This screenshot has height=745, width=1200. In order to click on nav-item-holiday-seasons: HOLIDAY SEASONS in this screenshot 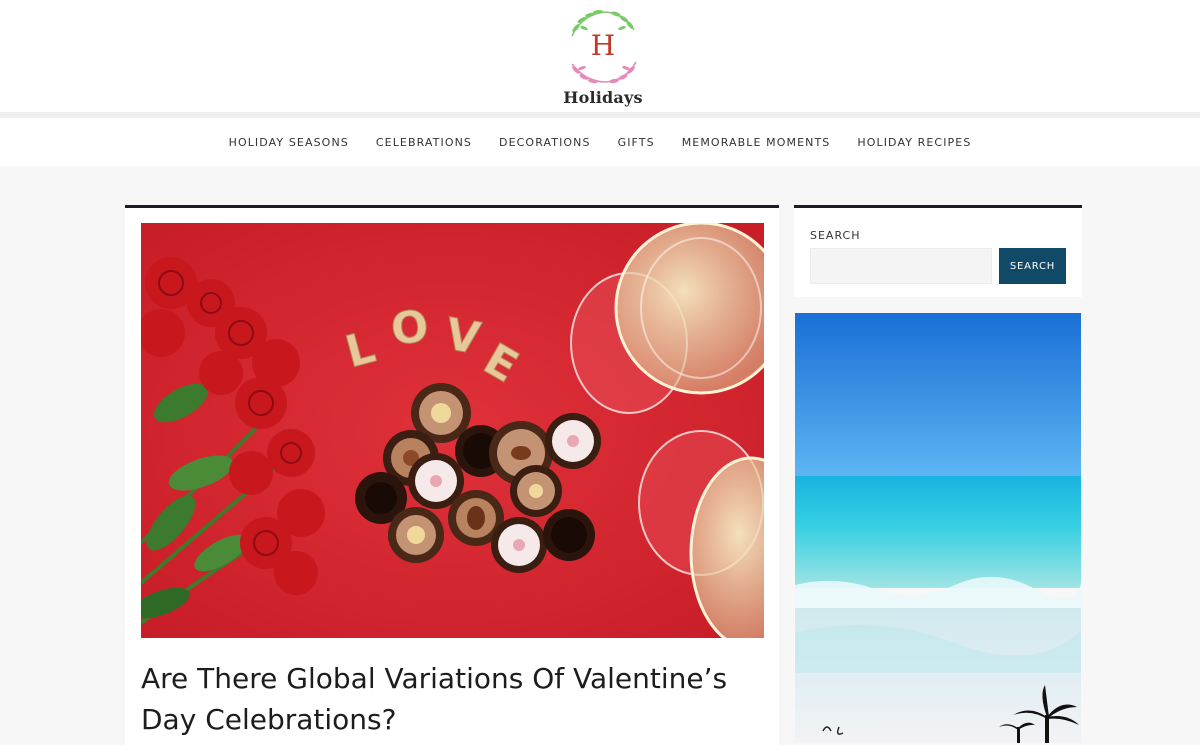, I will do `click(289, 142)`.